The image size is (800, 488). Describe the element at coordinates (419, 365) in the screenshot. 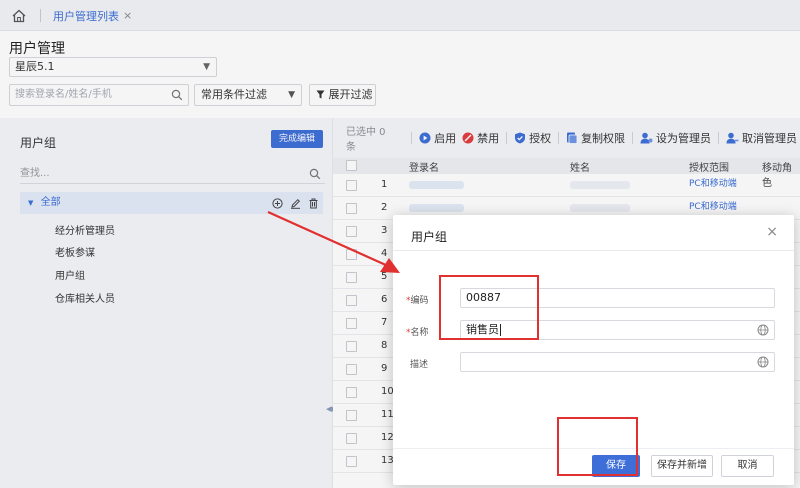

I see `description-label: 描述` at that location.